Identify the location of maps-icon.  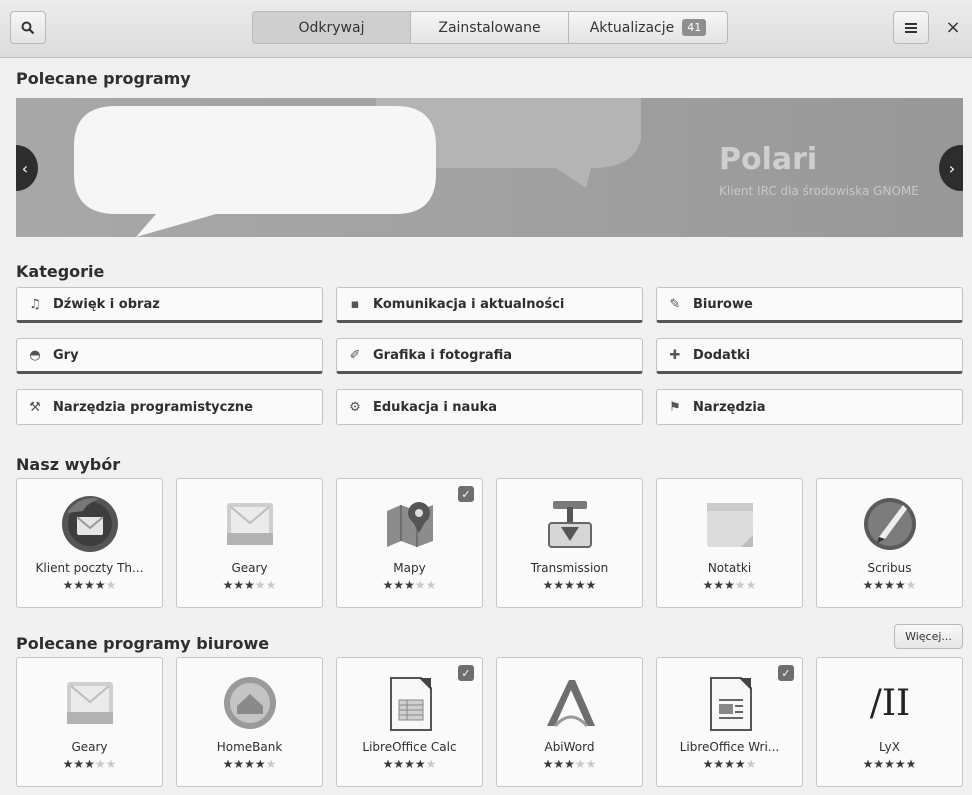
(410, 524).